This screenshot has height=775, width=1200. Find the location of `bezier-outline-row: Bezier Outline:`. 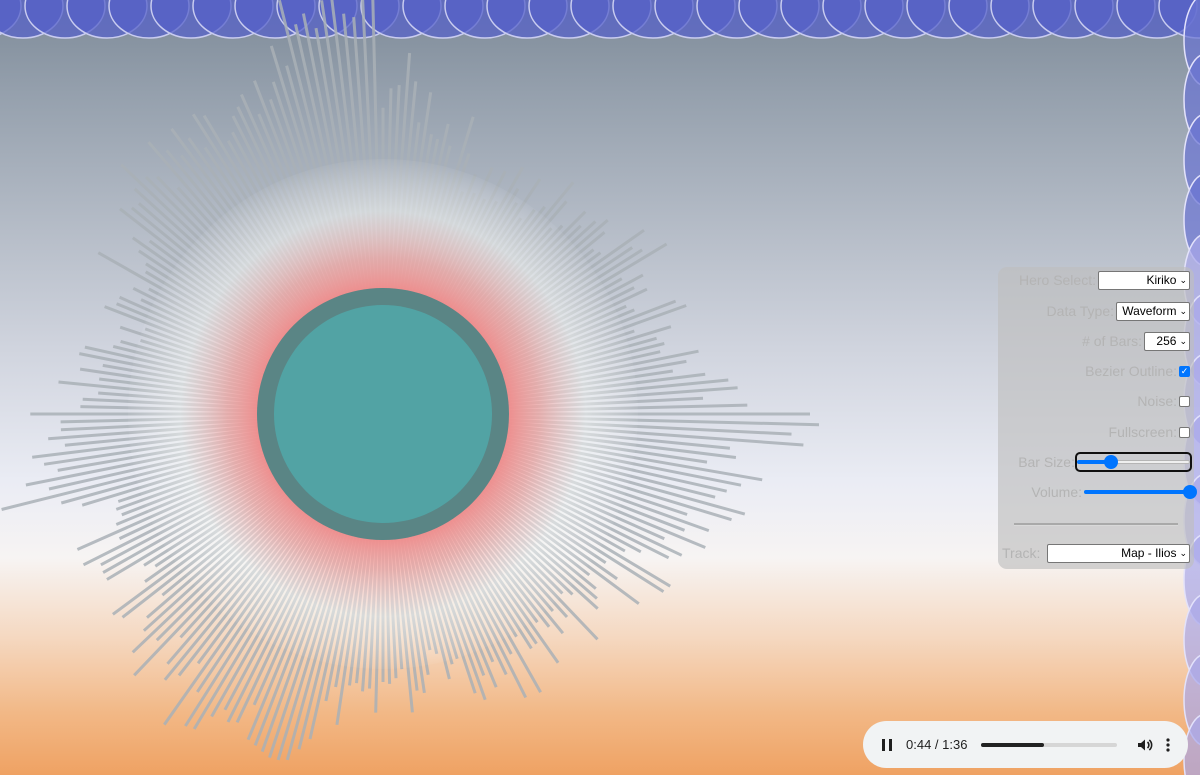

bezier-outline-row: Bezier Outline: is located at coordinates (1137, 371).